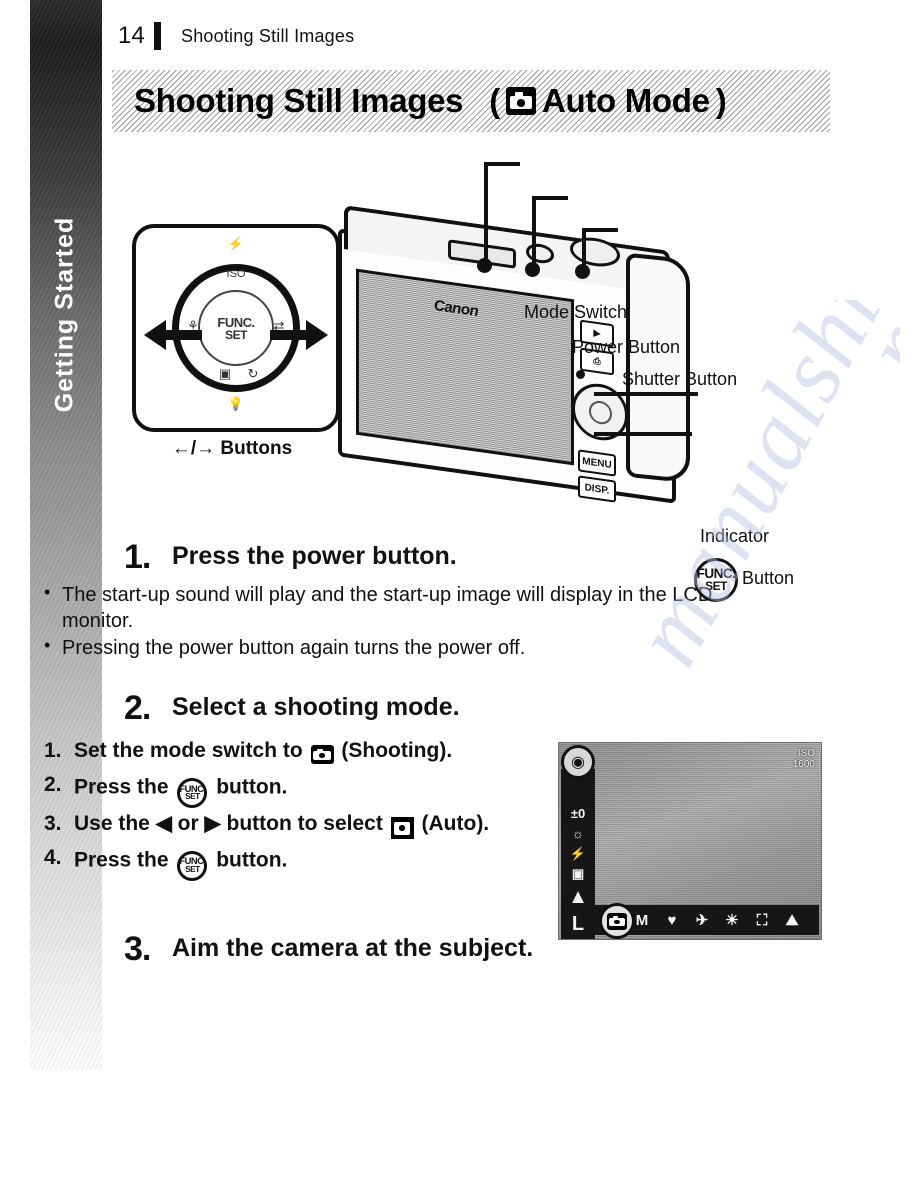  Describe the element at coordinates (702, 920) in the screenshot. I see `kids-pets-icon: ✈` at that location.